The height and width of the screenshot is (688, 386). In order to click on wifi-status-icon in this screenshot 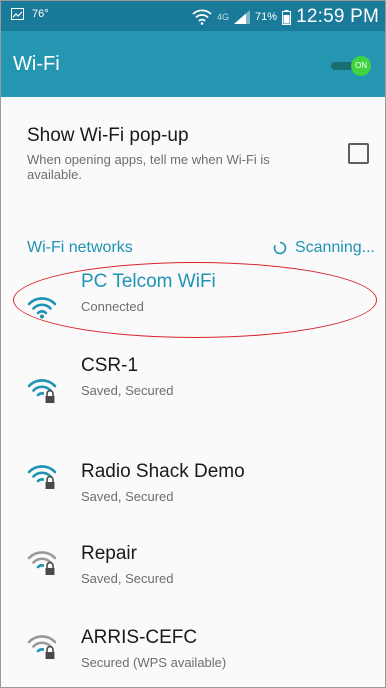, I will do `click(202, 17)`.